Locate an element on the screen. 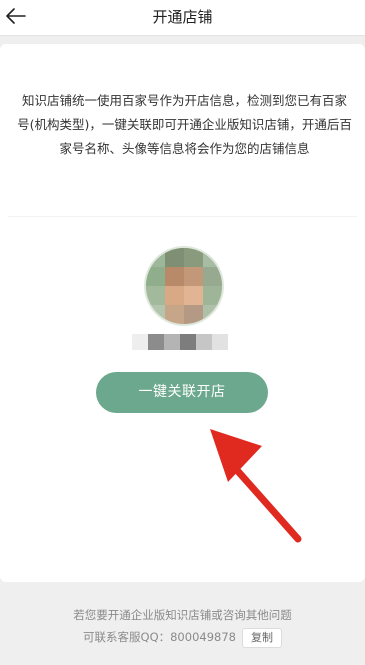 The width and height of the screenshot is (365, 665). footer-line-2: 可联系客服QQ：800049878 复制 is located at coordinates (182, 637).